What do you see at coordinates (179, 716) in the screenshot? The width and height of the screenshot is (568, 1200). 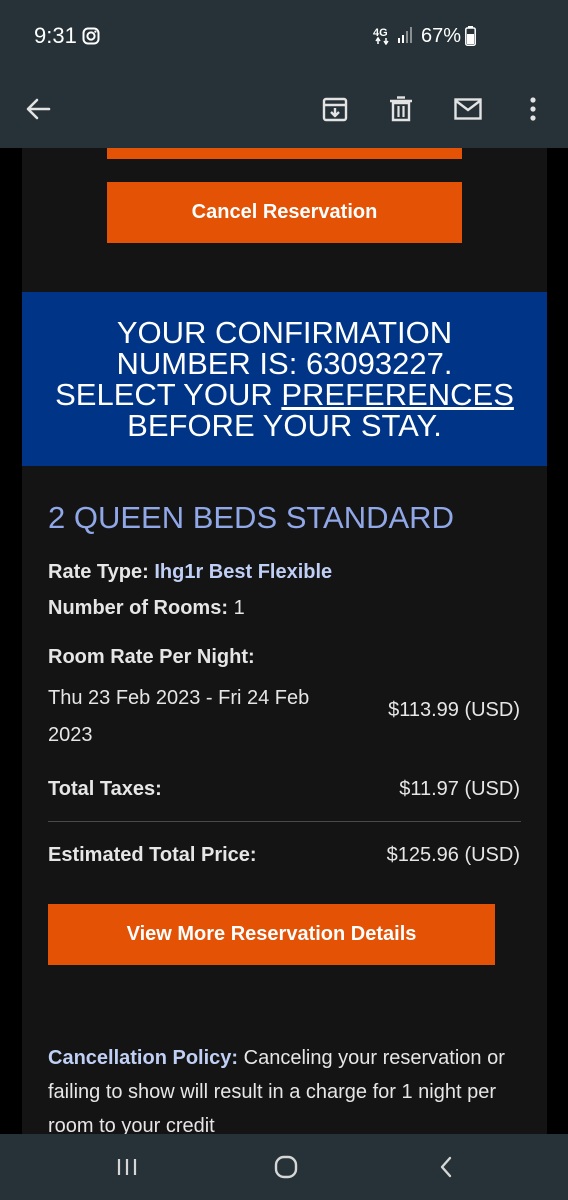 I see `stay-date-range: Thu 23 Feb 2023 - Fri 24 Feb 2023` at bounding box center [179, 716].